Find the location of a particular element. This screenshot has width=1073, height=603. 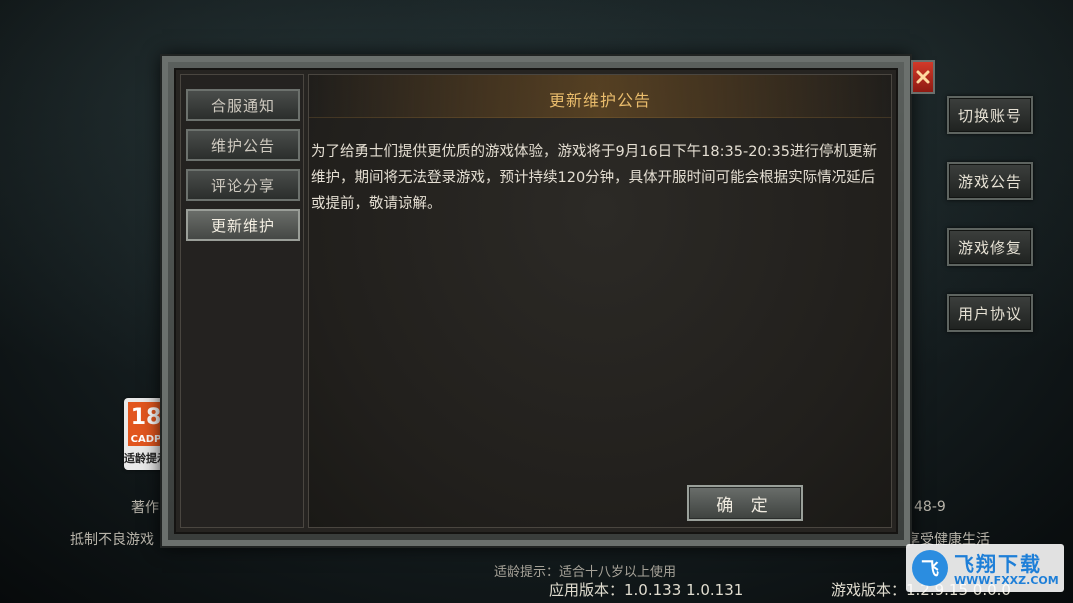

tab-comment-share: 评论分享 is located at coordinates (243, 185).